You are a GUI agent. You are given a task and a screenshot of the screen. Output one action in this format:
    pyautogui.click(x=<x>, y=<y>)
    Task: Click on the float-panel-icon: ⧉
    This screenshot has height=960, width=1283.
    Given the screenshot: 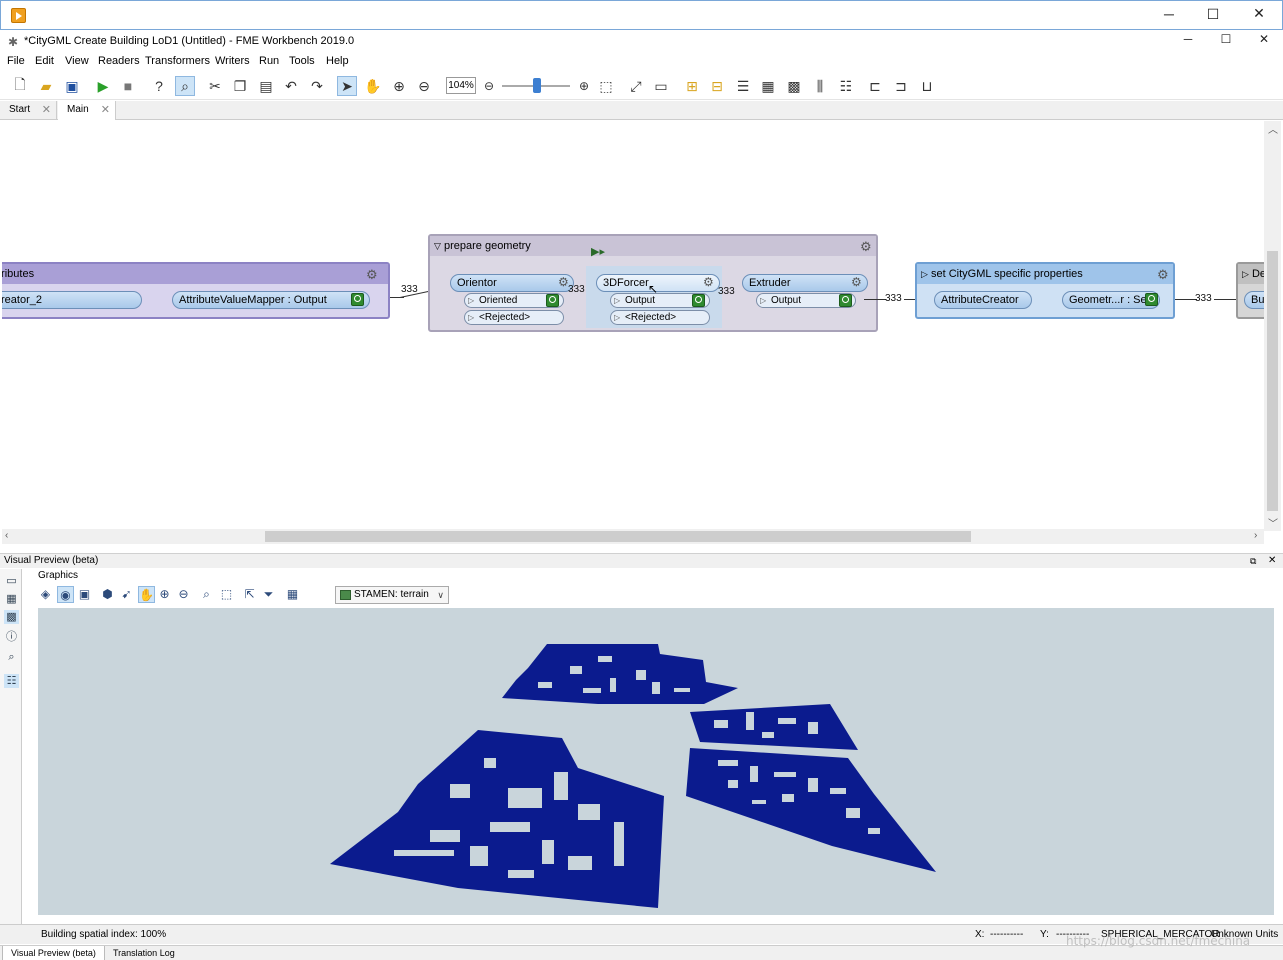 What is the action you would take?
    pyautogui.click(x=1253, y=561)
    